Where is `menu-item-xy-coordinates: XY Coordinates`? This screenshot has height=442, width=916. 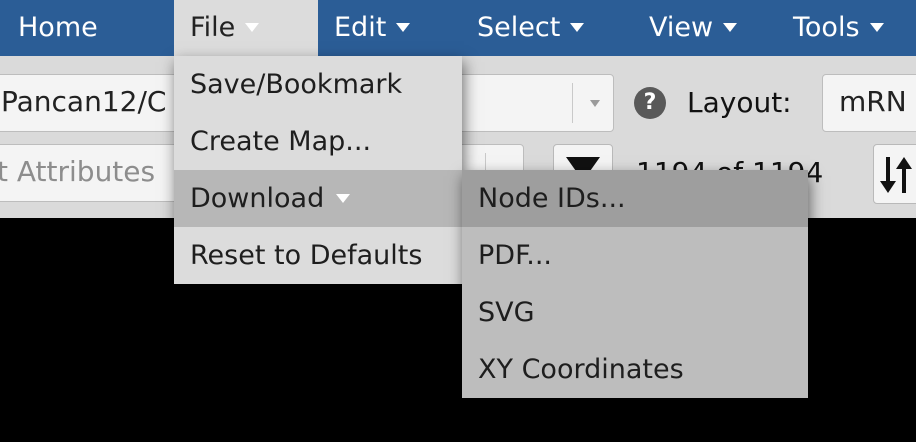
menu-item-xy-coordinates: XY Coordinates is located at coordinates (635, 369).